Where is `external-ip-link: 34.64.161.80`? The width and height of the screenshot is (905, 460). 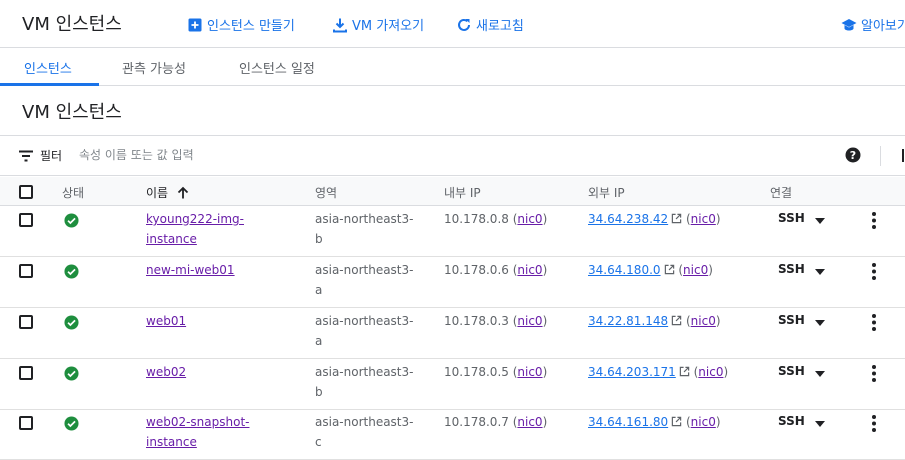
external-ip-link: 34.64.161.80 is located at coordinates (628, 422).